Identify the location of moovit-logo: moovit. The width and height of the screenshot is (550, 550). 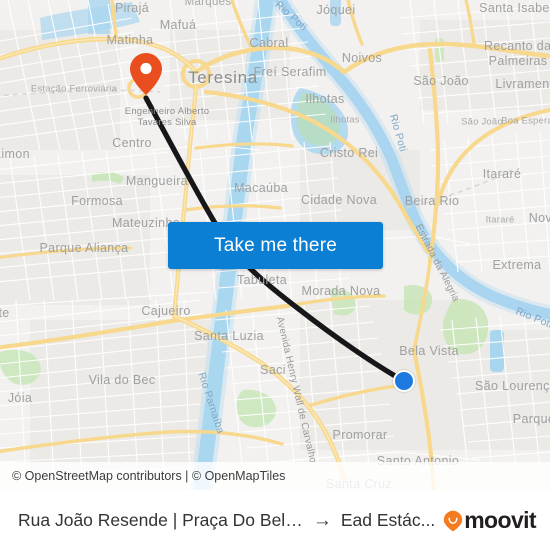
(490, 520).